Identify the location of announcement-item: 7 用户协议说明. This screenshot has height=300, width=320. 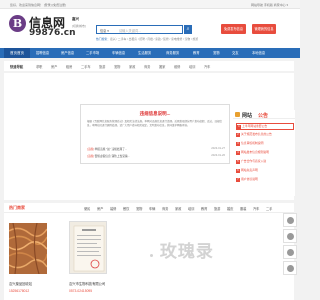
(265, 179).